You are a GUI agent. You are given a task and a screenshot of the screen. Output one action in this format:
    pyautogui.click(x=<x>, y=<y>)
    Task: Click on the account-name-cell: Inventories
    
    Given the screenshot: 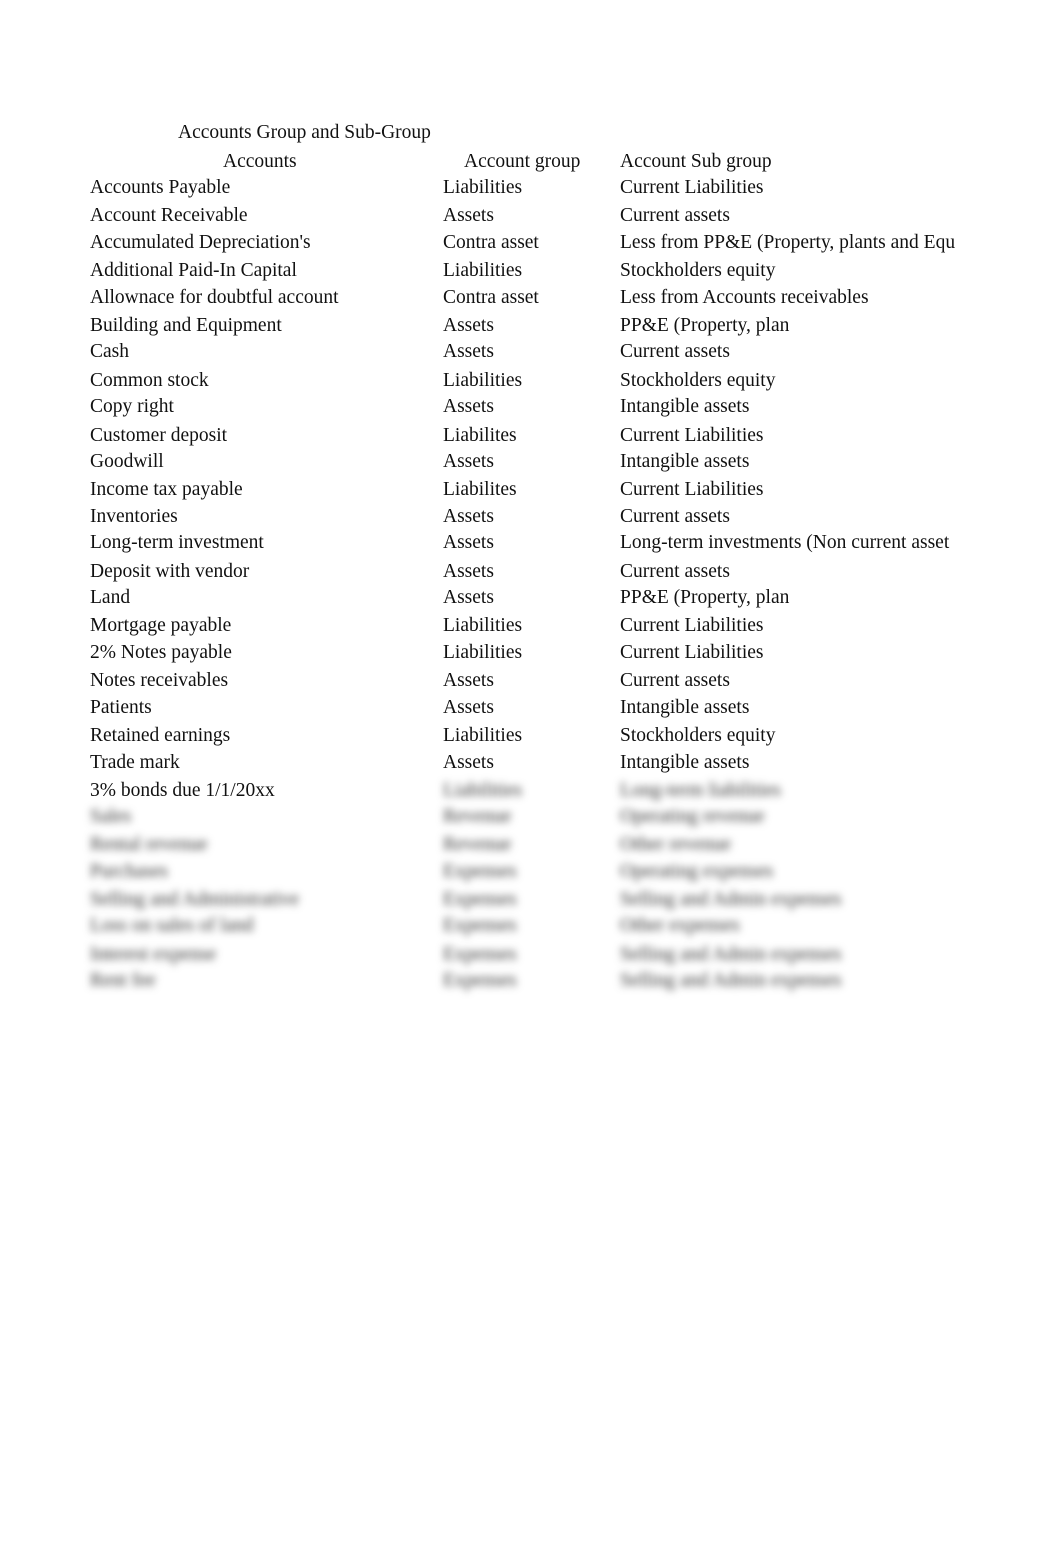 What is the action you would take?
    pyautogui.click(x=134, y=516)
    